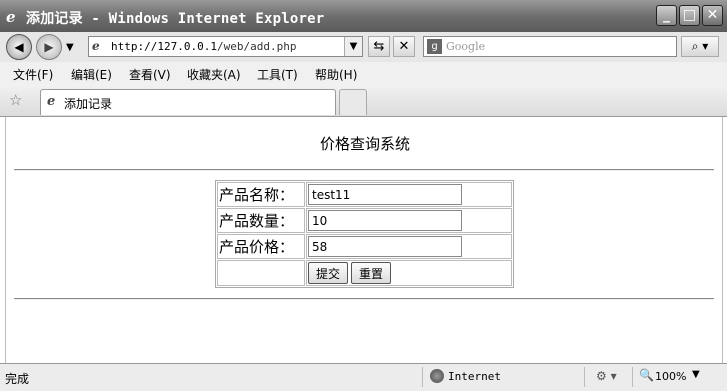 The height and width of the screenshot is (391, 727). I want to click on search-placeholder: Google, so click(466, 46).